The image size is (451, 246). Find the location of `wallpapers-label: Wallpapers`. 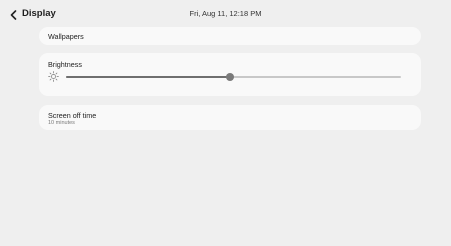

wallpapers-label: Wallpapers is located at coordinates (66, 36).